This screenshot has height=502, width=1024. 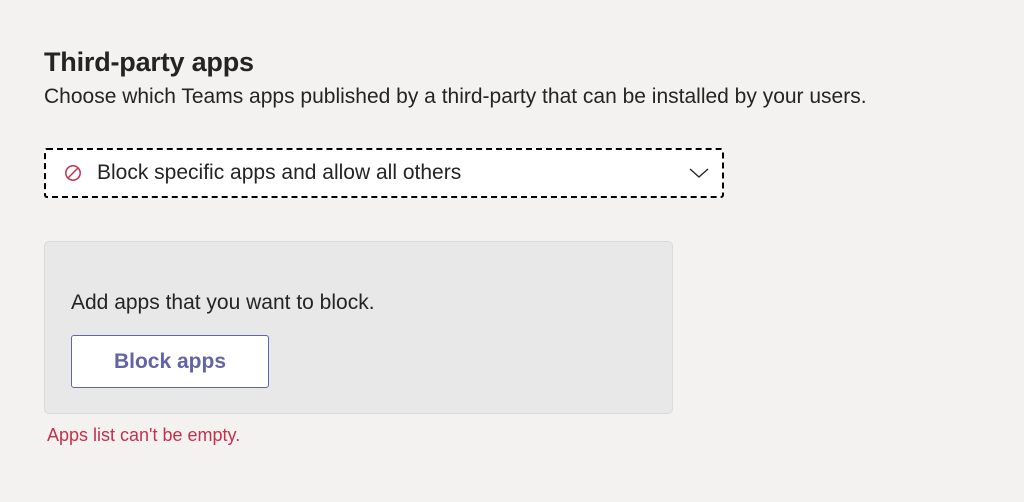 I want to click on error-message: Apps list can't be empty., so click(x=144, y=435).